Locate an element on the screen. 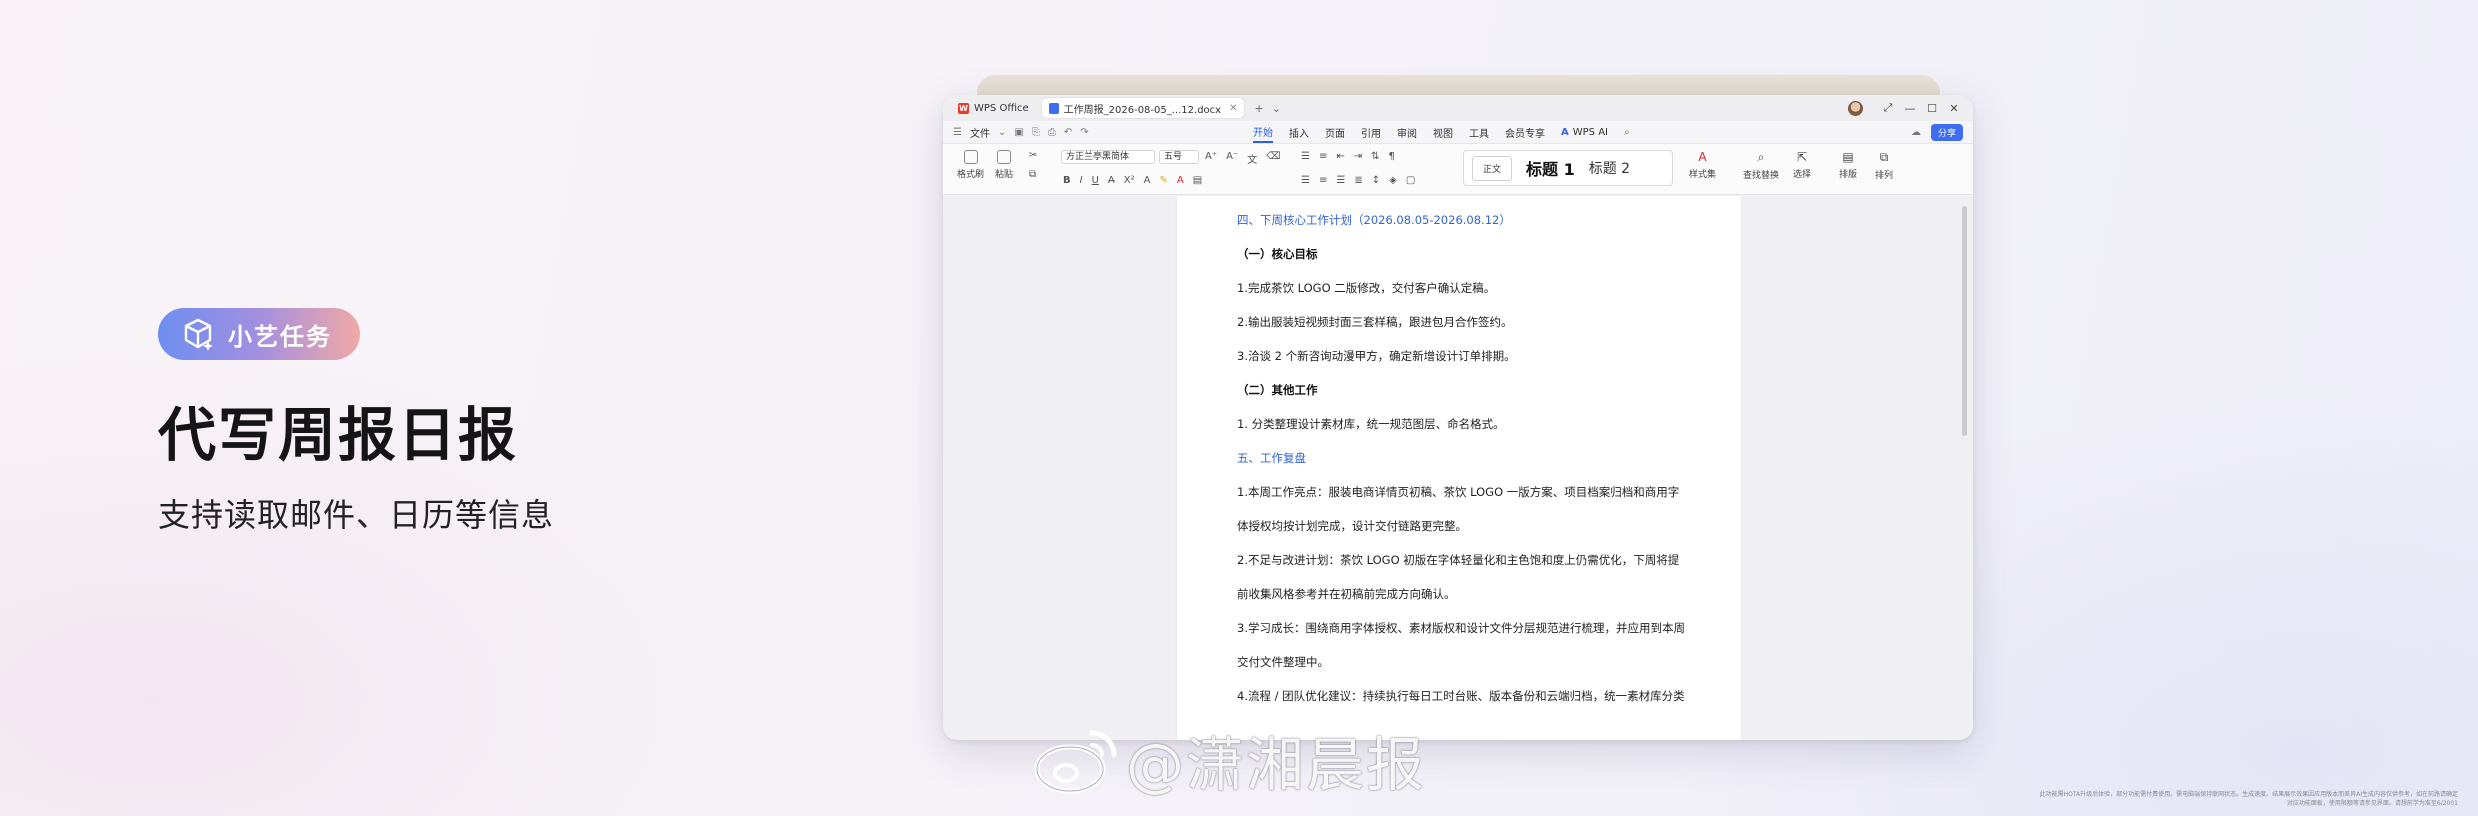 The image size is (2478, 816). italic-icon: I is located at coordinates (1081, 180).